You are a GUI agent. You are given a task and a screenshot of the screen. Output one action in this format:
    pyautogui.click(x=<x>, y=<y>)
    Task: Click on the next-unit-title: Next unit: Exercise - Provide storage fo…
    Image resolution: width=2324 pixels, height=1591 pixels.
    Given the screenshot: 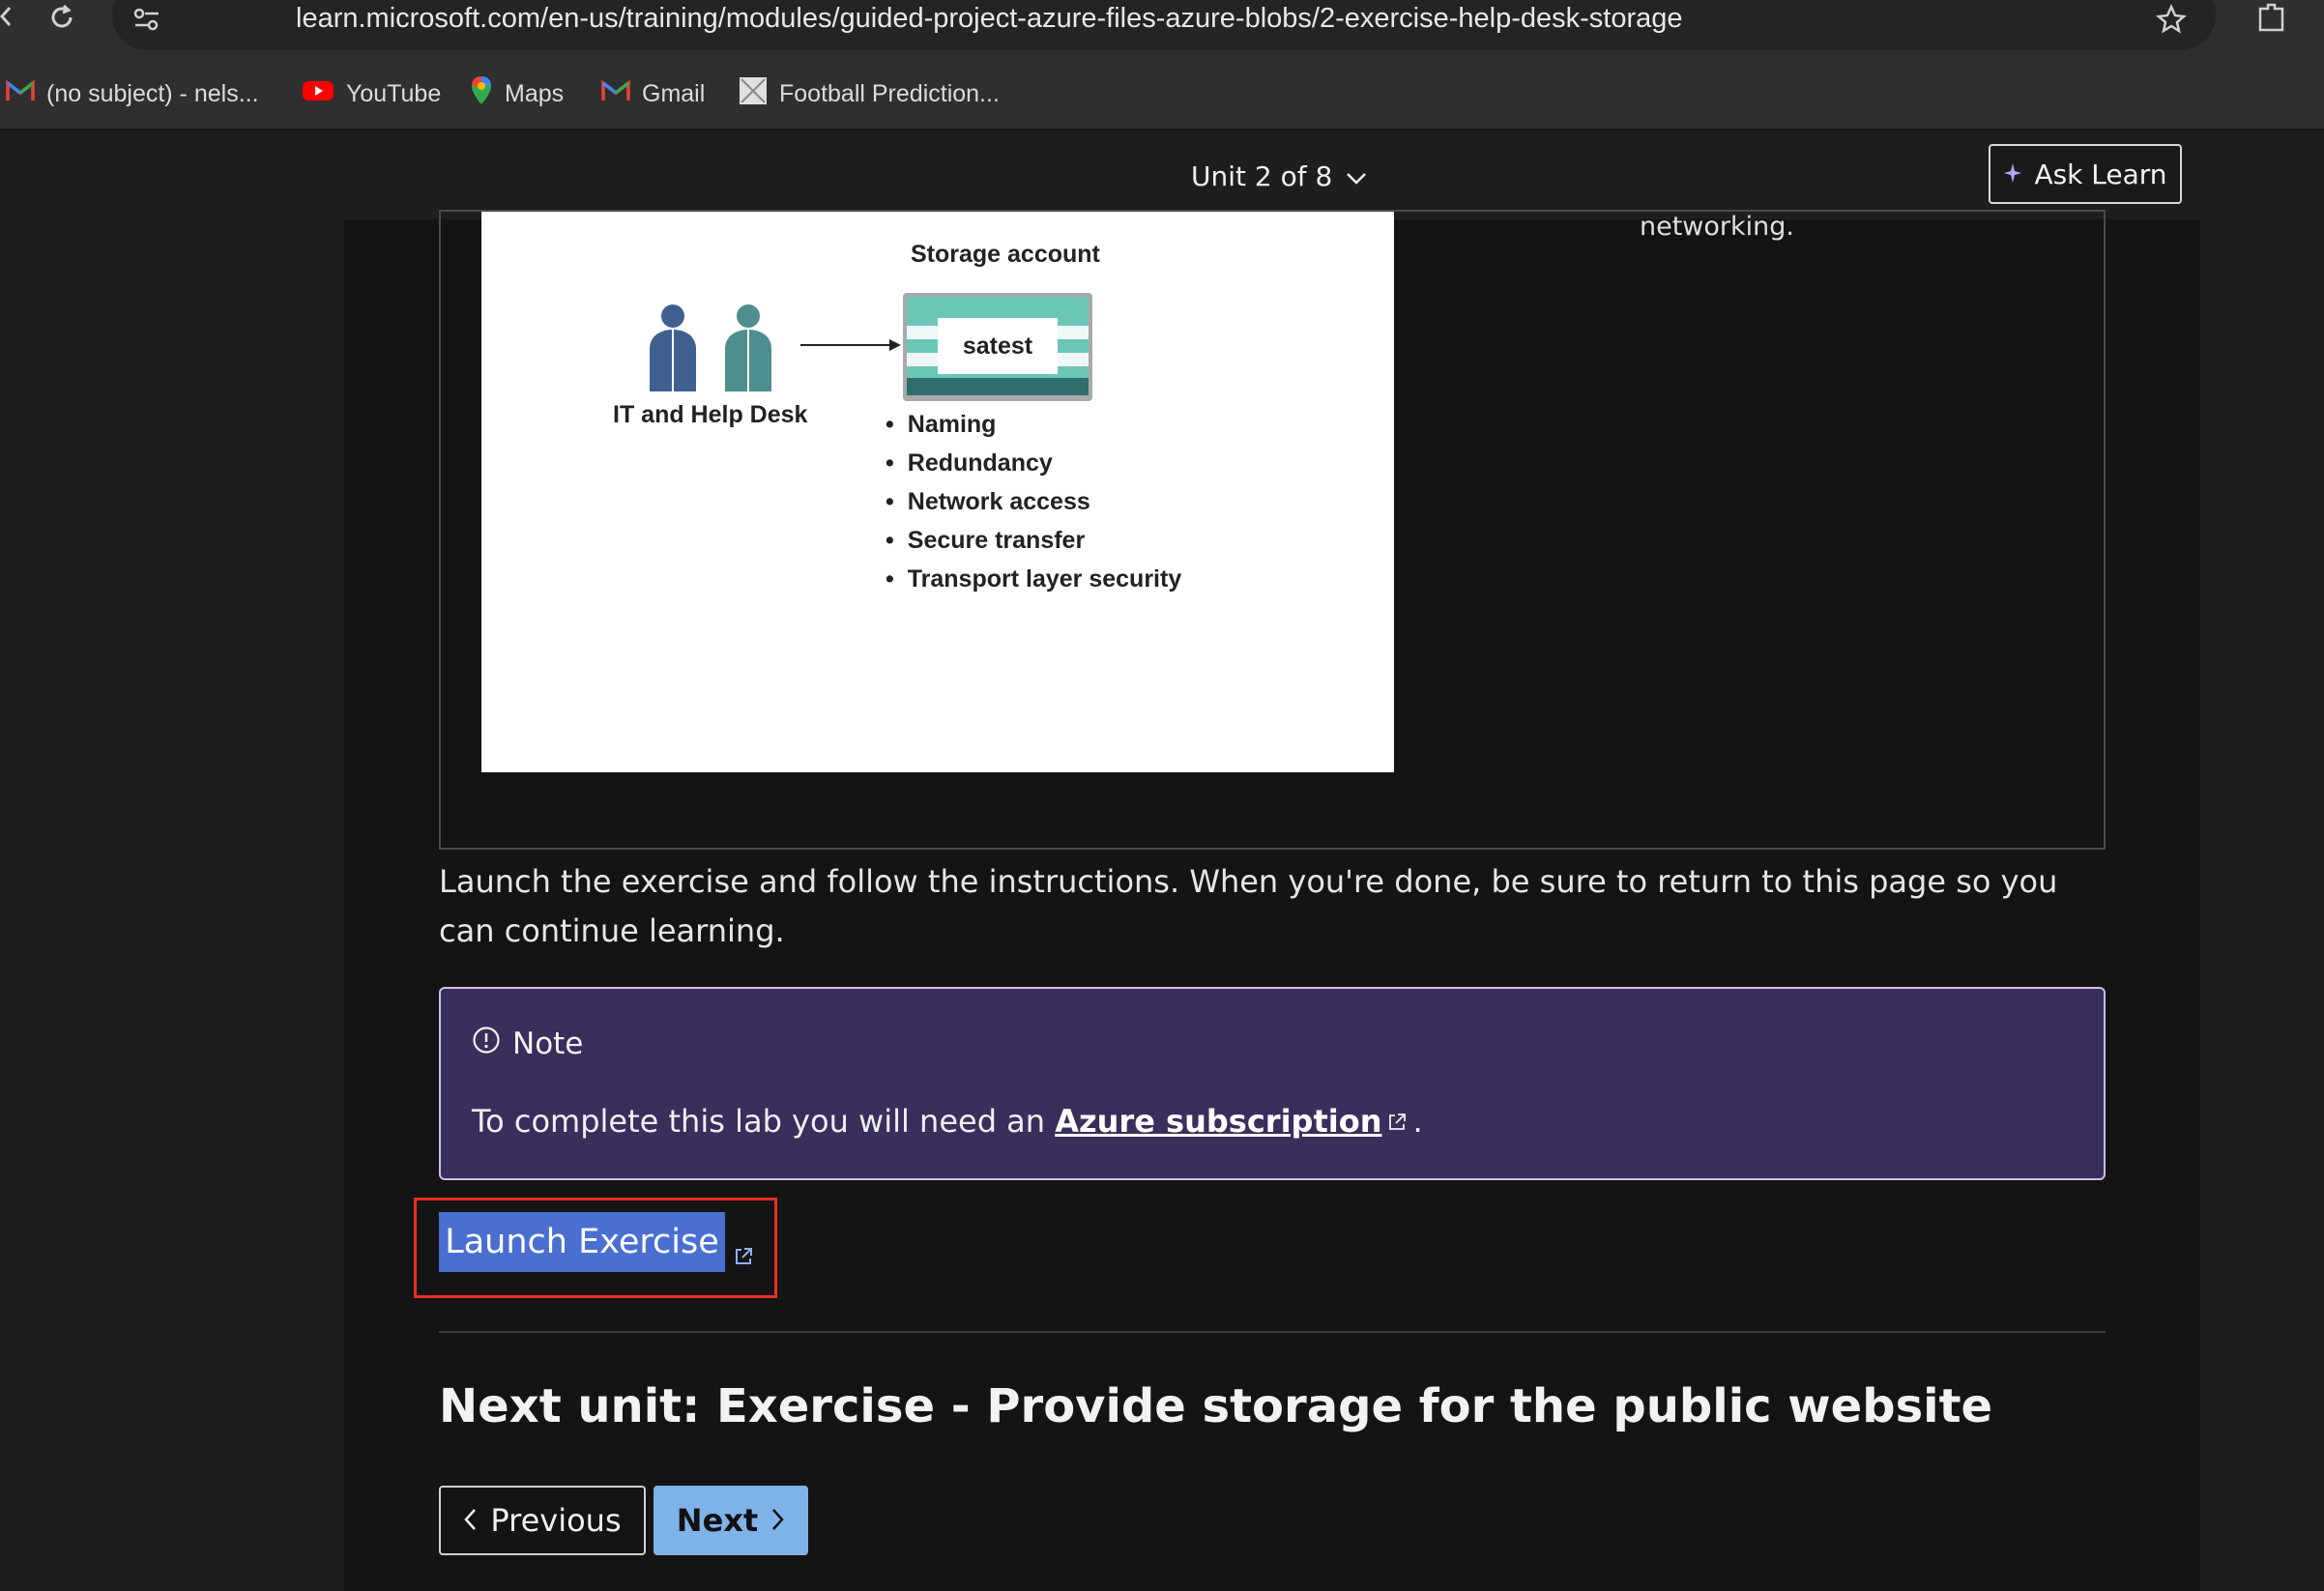 What is the action you would take?
    pyautogui.click(x=1216, y=1406)
    